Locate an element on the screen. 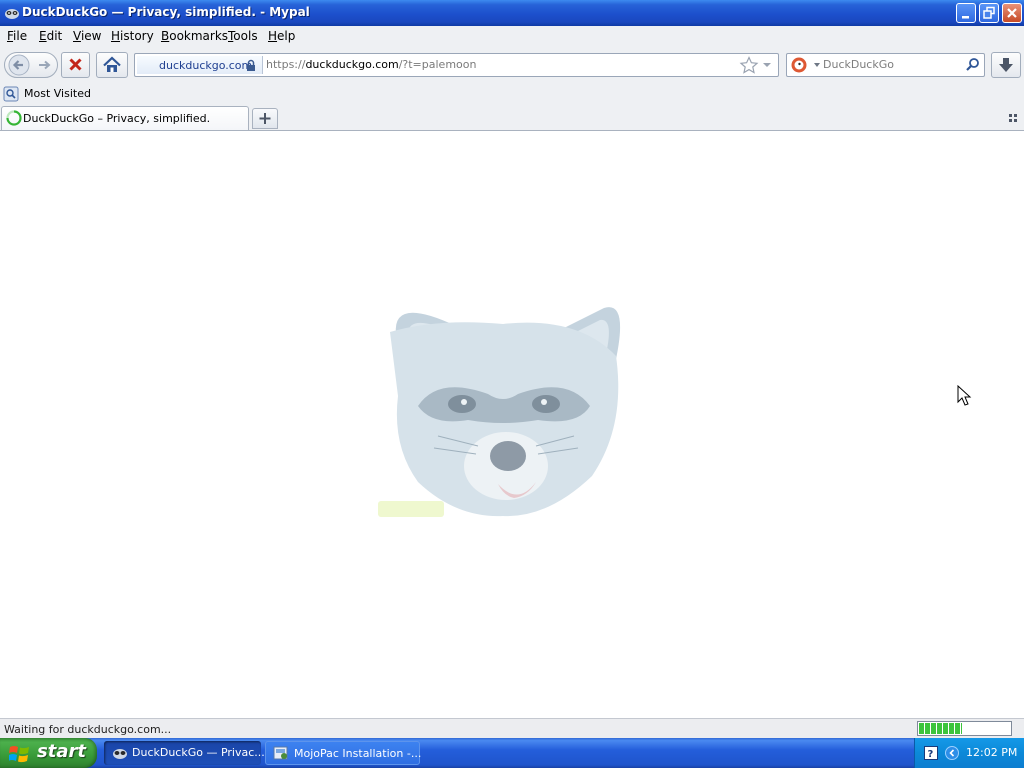 Image resolution: width=1024 pixels, height=768 pixels. tab-list-icon is located at coordinates (1014, 119).